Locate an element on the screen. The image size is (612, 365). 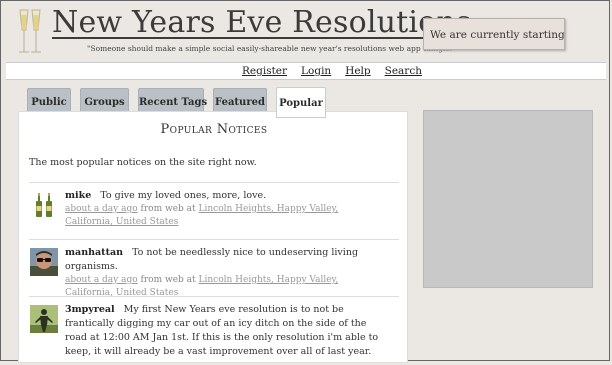
tab-public: Public is located at coordinates (49, 100).